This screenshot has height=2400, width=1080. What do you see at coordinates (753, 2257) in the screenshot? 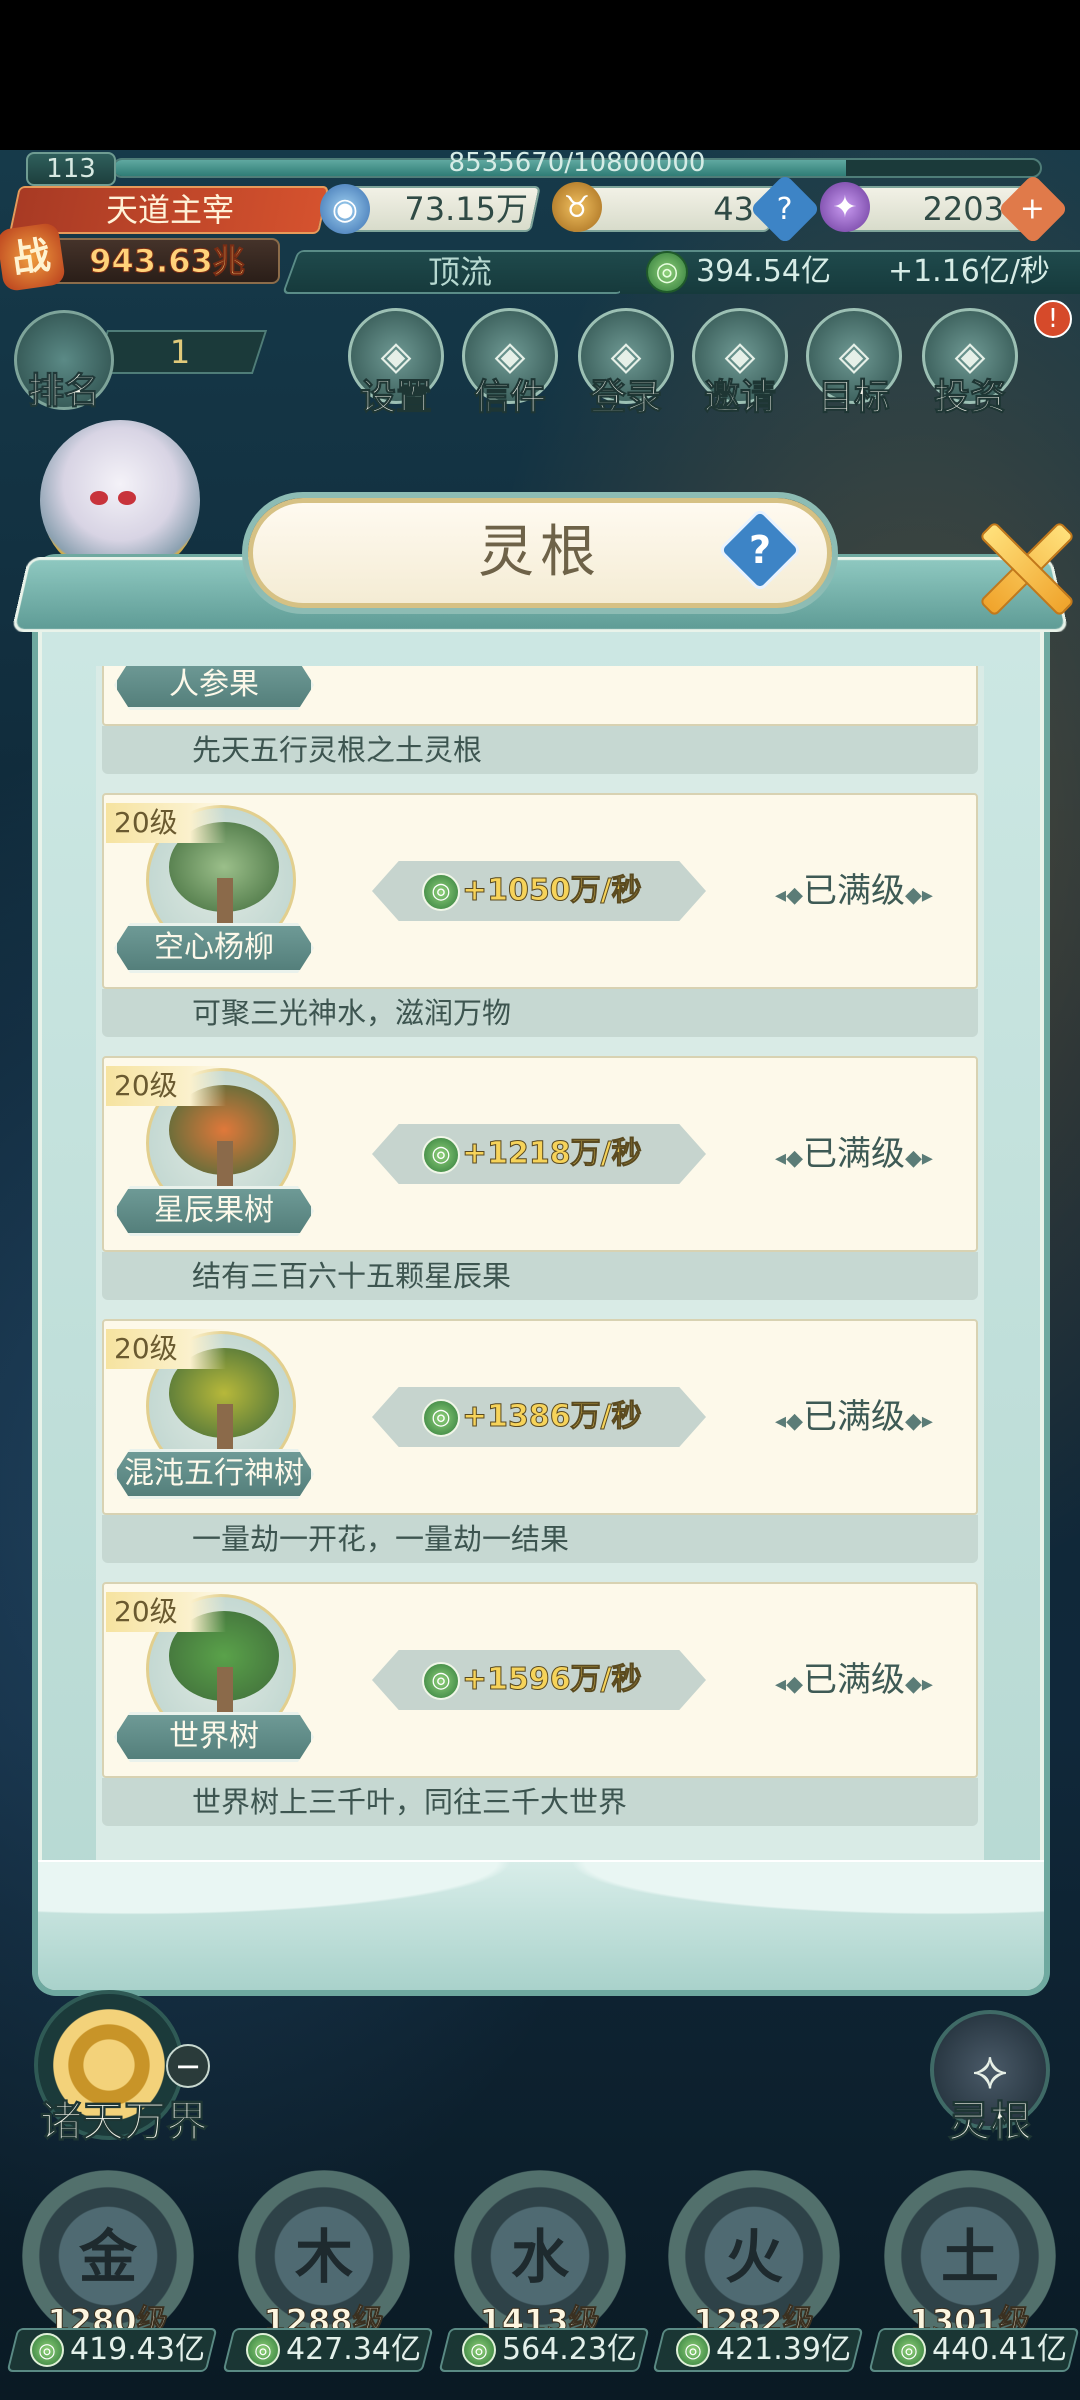
I see `element-glyph-icon: 火` at bounding box center [753, 2257].